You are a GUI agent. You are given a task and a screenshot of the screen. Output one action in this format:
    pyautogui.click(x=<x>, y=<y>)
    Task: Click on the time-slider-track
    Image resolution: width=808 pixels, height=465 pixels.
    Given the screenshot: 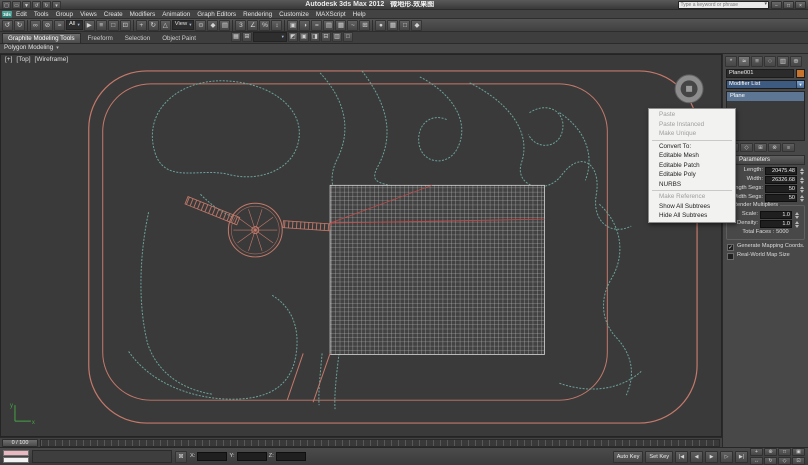 What is the action you would take?
    pyautogui.click(x=380, y=442)
    